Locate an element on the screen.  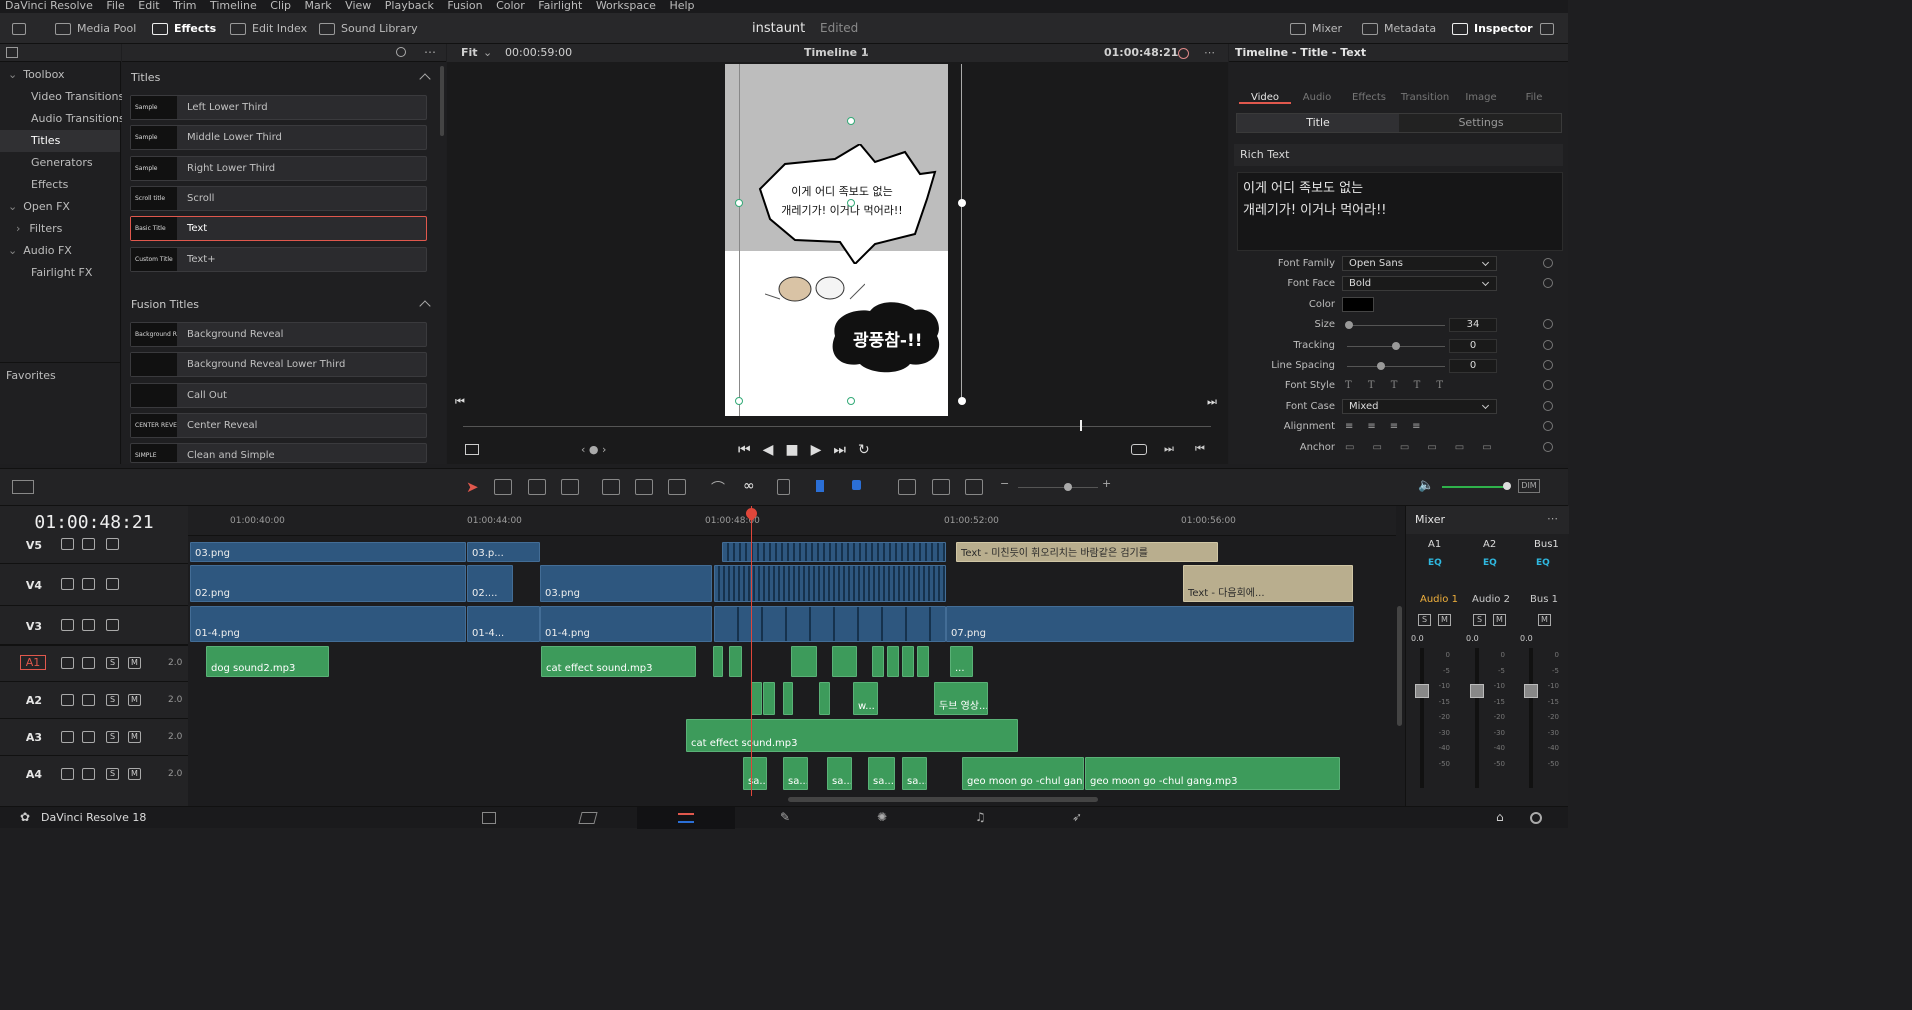
layout-toggle-icon is located at coordinates (23, 487).